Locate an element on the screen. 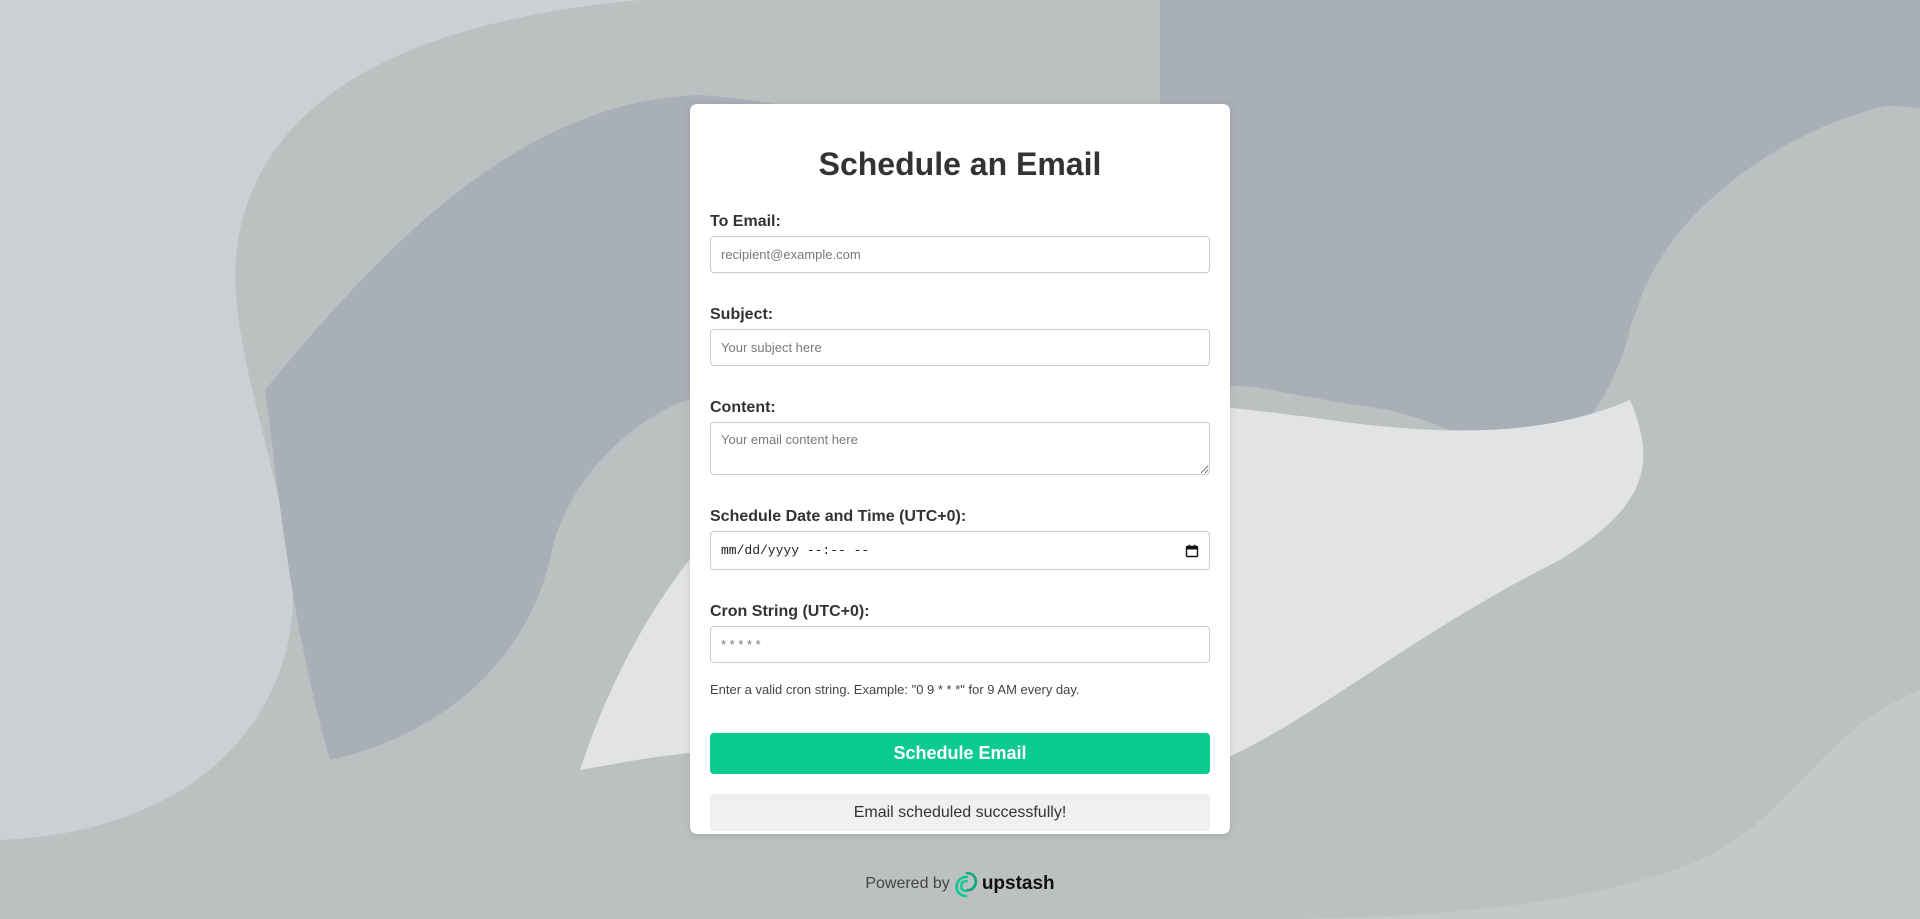  content-field-group: Content: is located at coordinates (960, 436).